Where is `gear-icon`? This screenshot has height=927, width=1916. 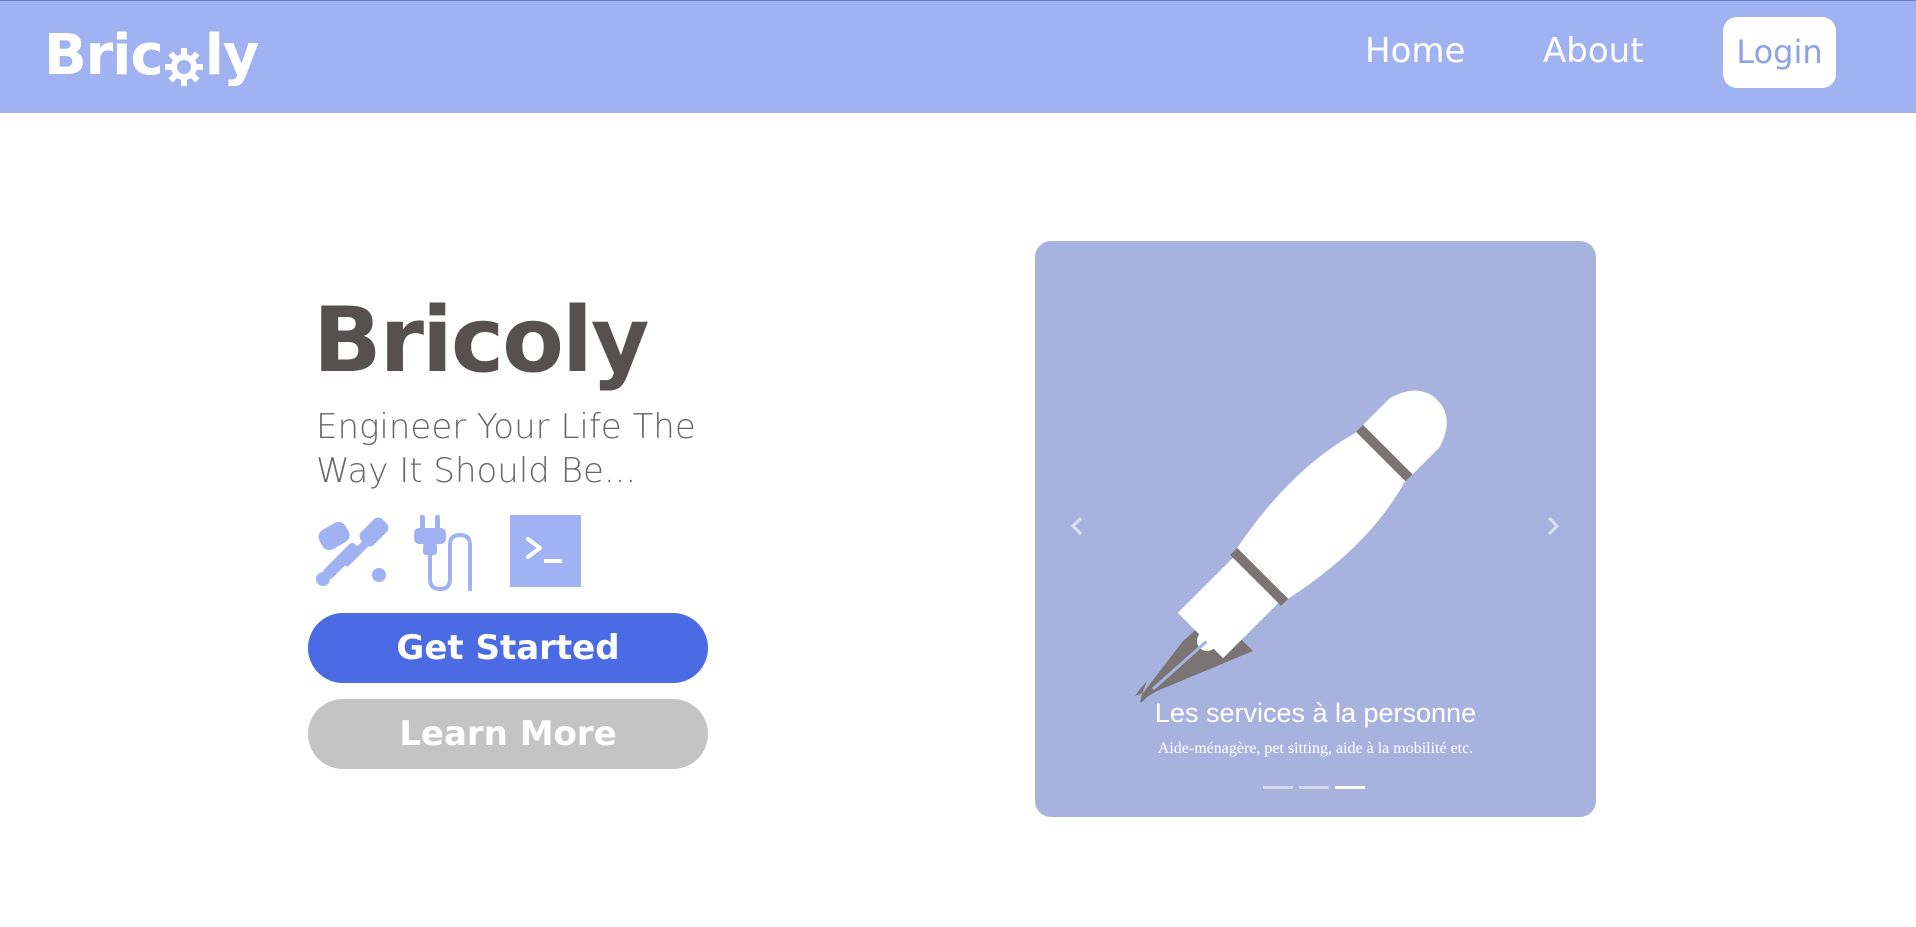
gear-icon is located at coordinates (184, 62).